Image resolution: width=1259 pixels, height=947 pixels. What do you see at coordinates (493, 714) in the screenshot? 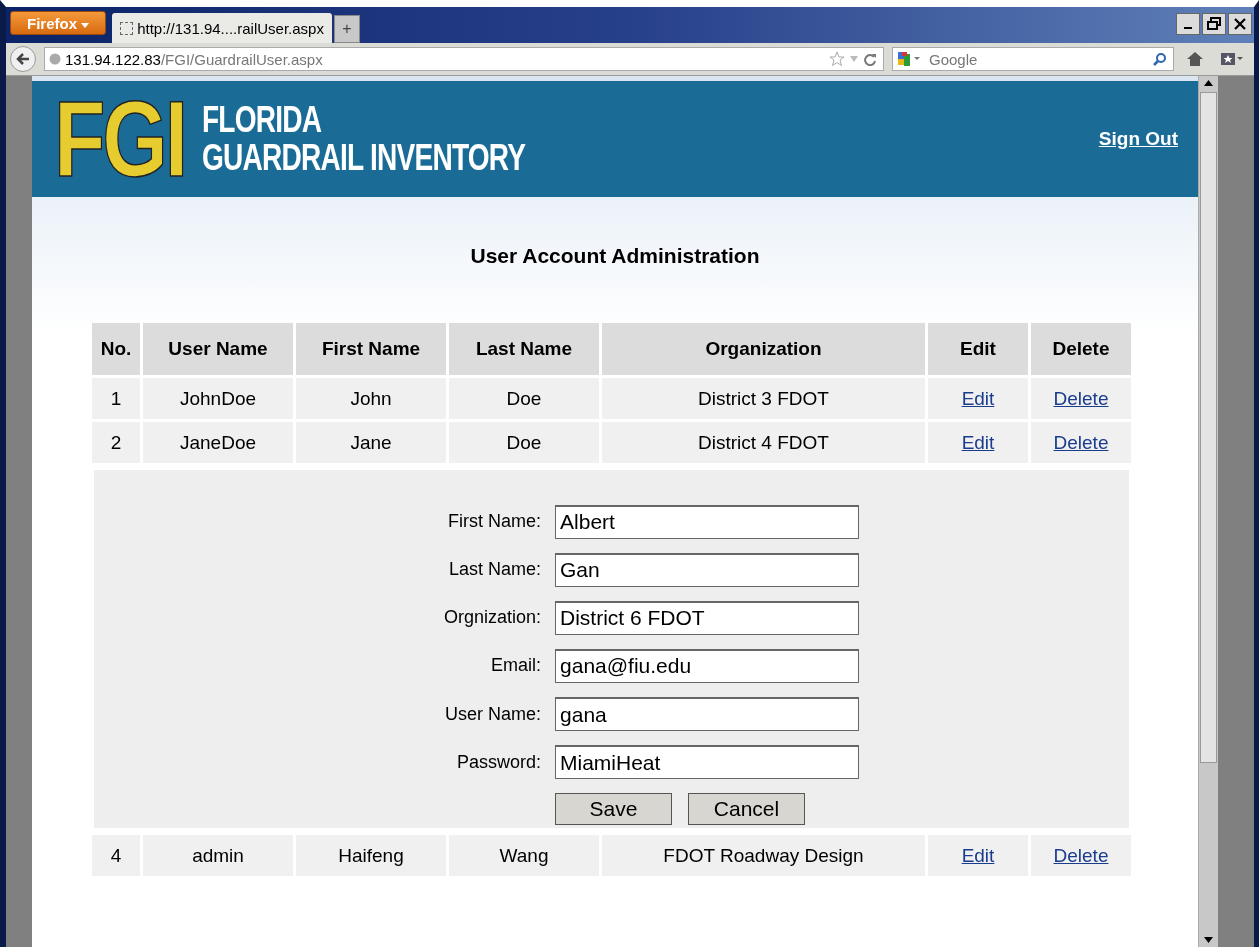
I see `field-label: User Name:` at bounding box center [493, 714].